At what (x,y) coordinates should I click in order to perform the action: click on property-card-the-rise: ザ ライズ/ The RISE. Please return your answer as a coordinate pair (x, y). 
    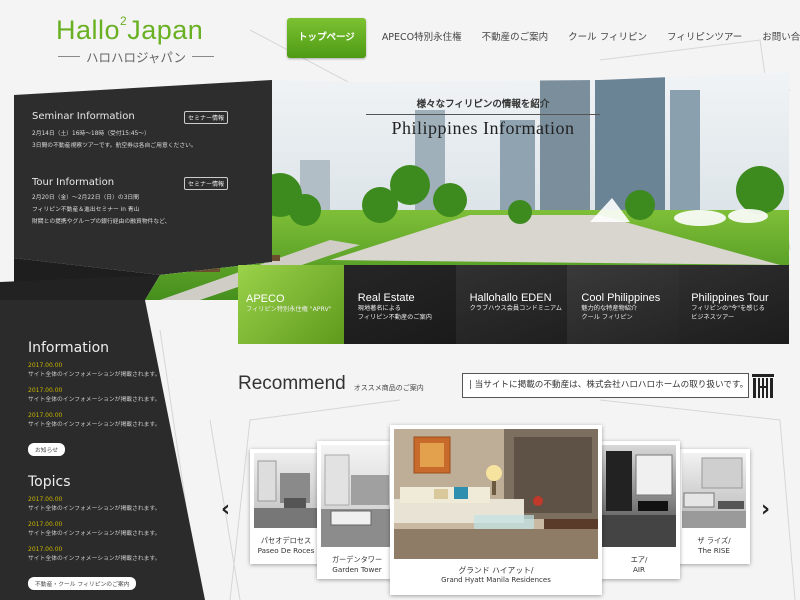
    Looking at the image, I should click on (714, 506).